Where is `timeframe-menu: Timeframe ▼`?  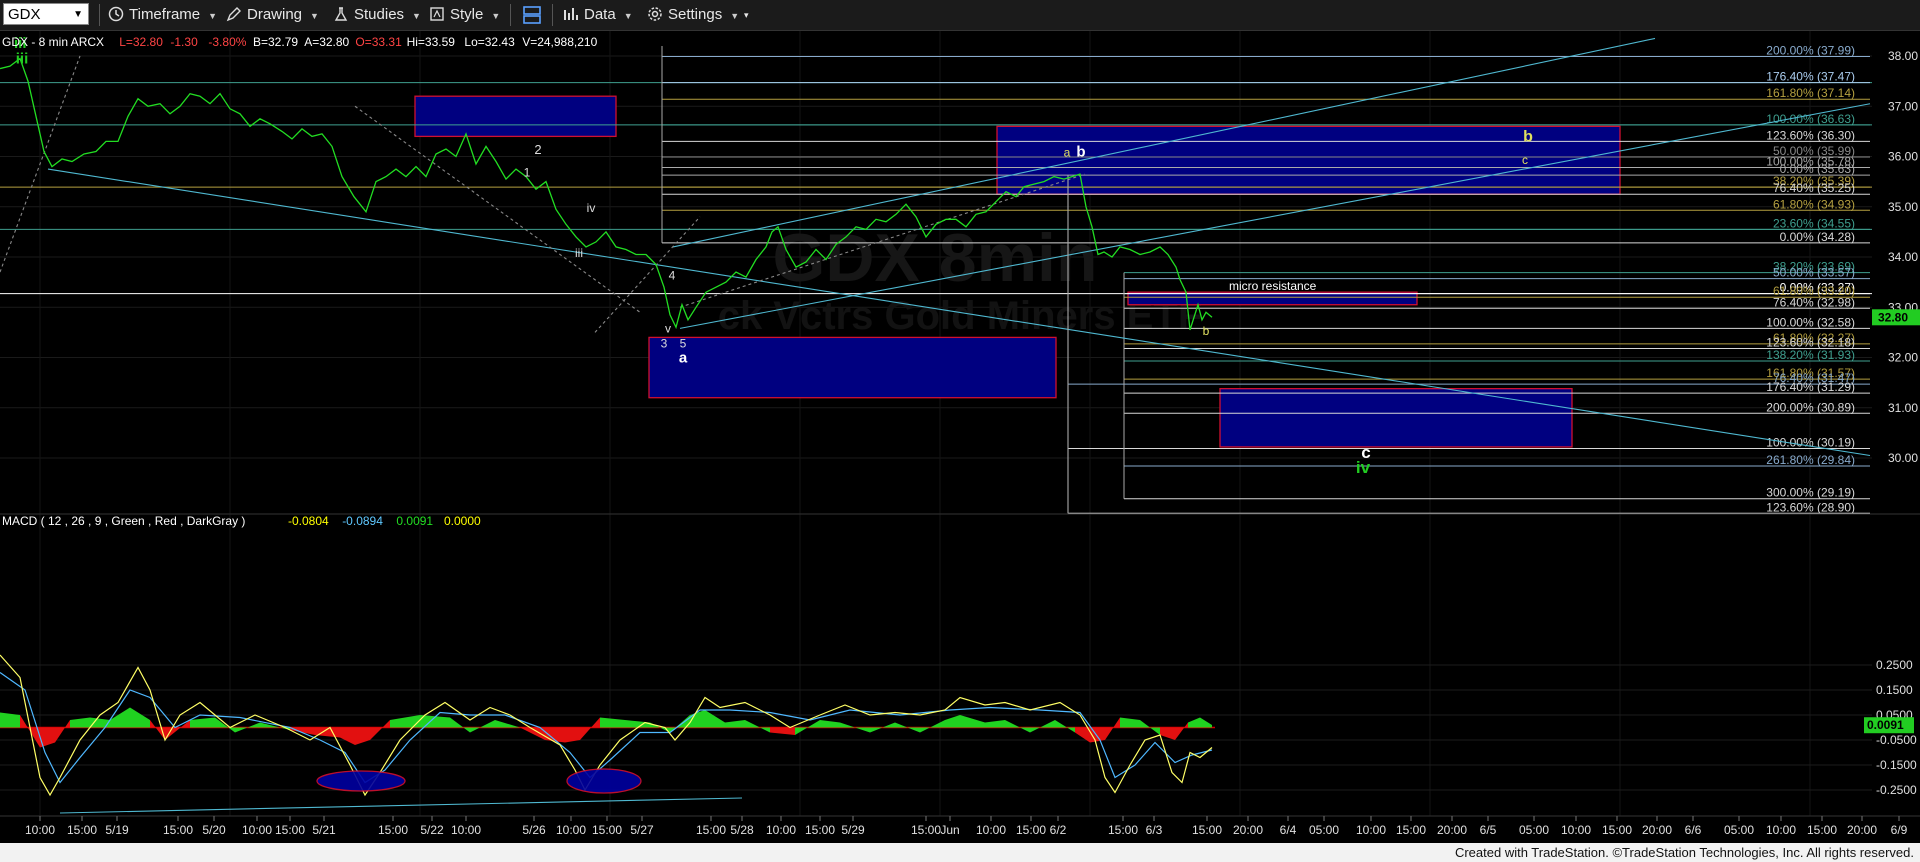
timeframe-menu: Timeframe ▼ is located at coordinates (162, 15).